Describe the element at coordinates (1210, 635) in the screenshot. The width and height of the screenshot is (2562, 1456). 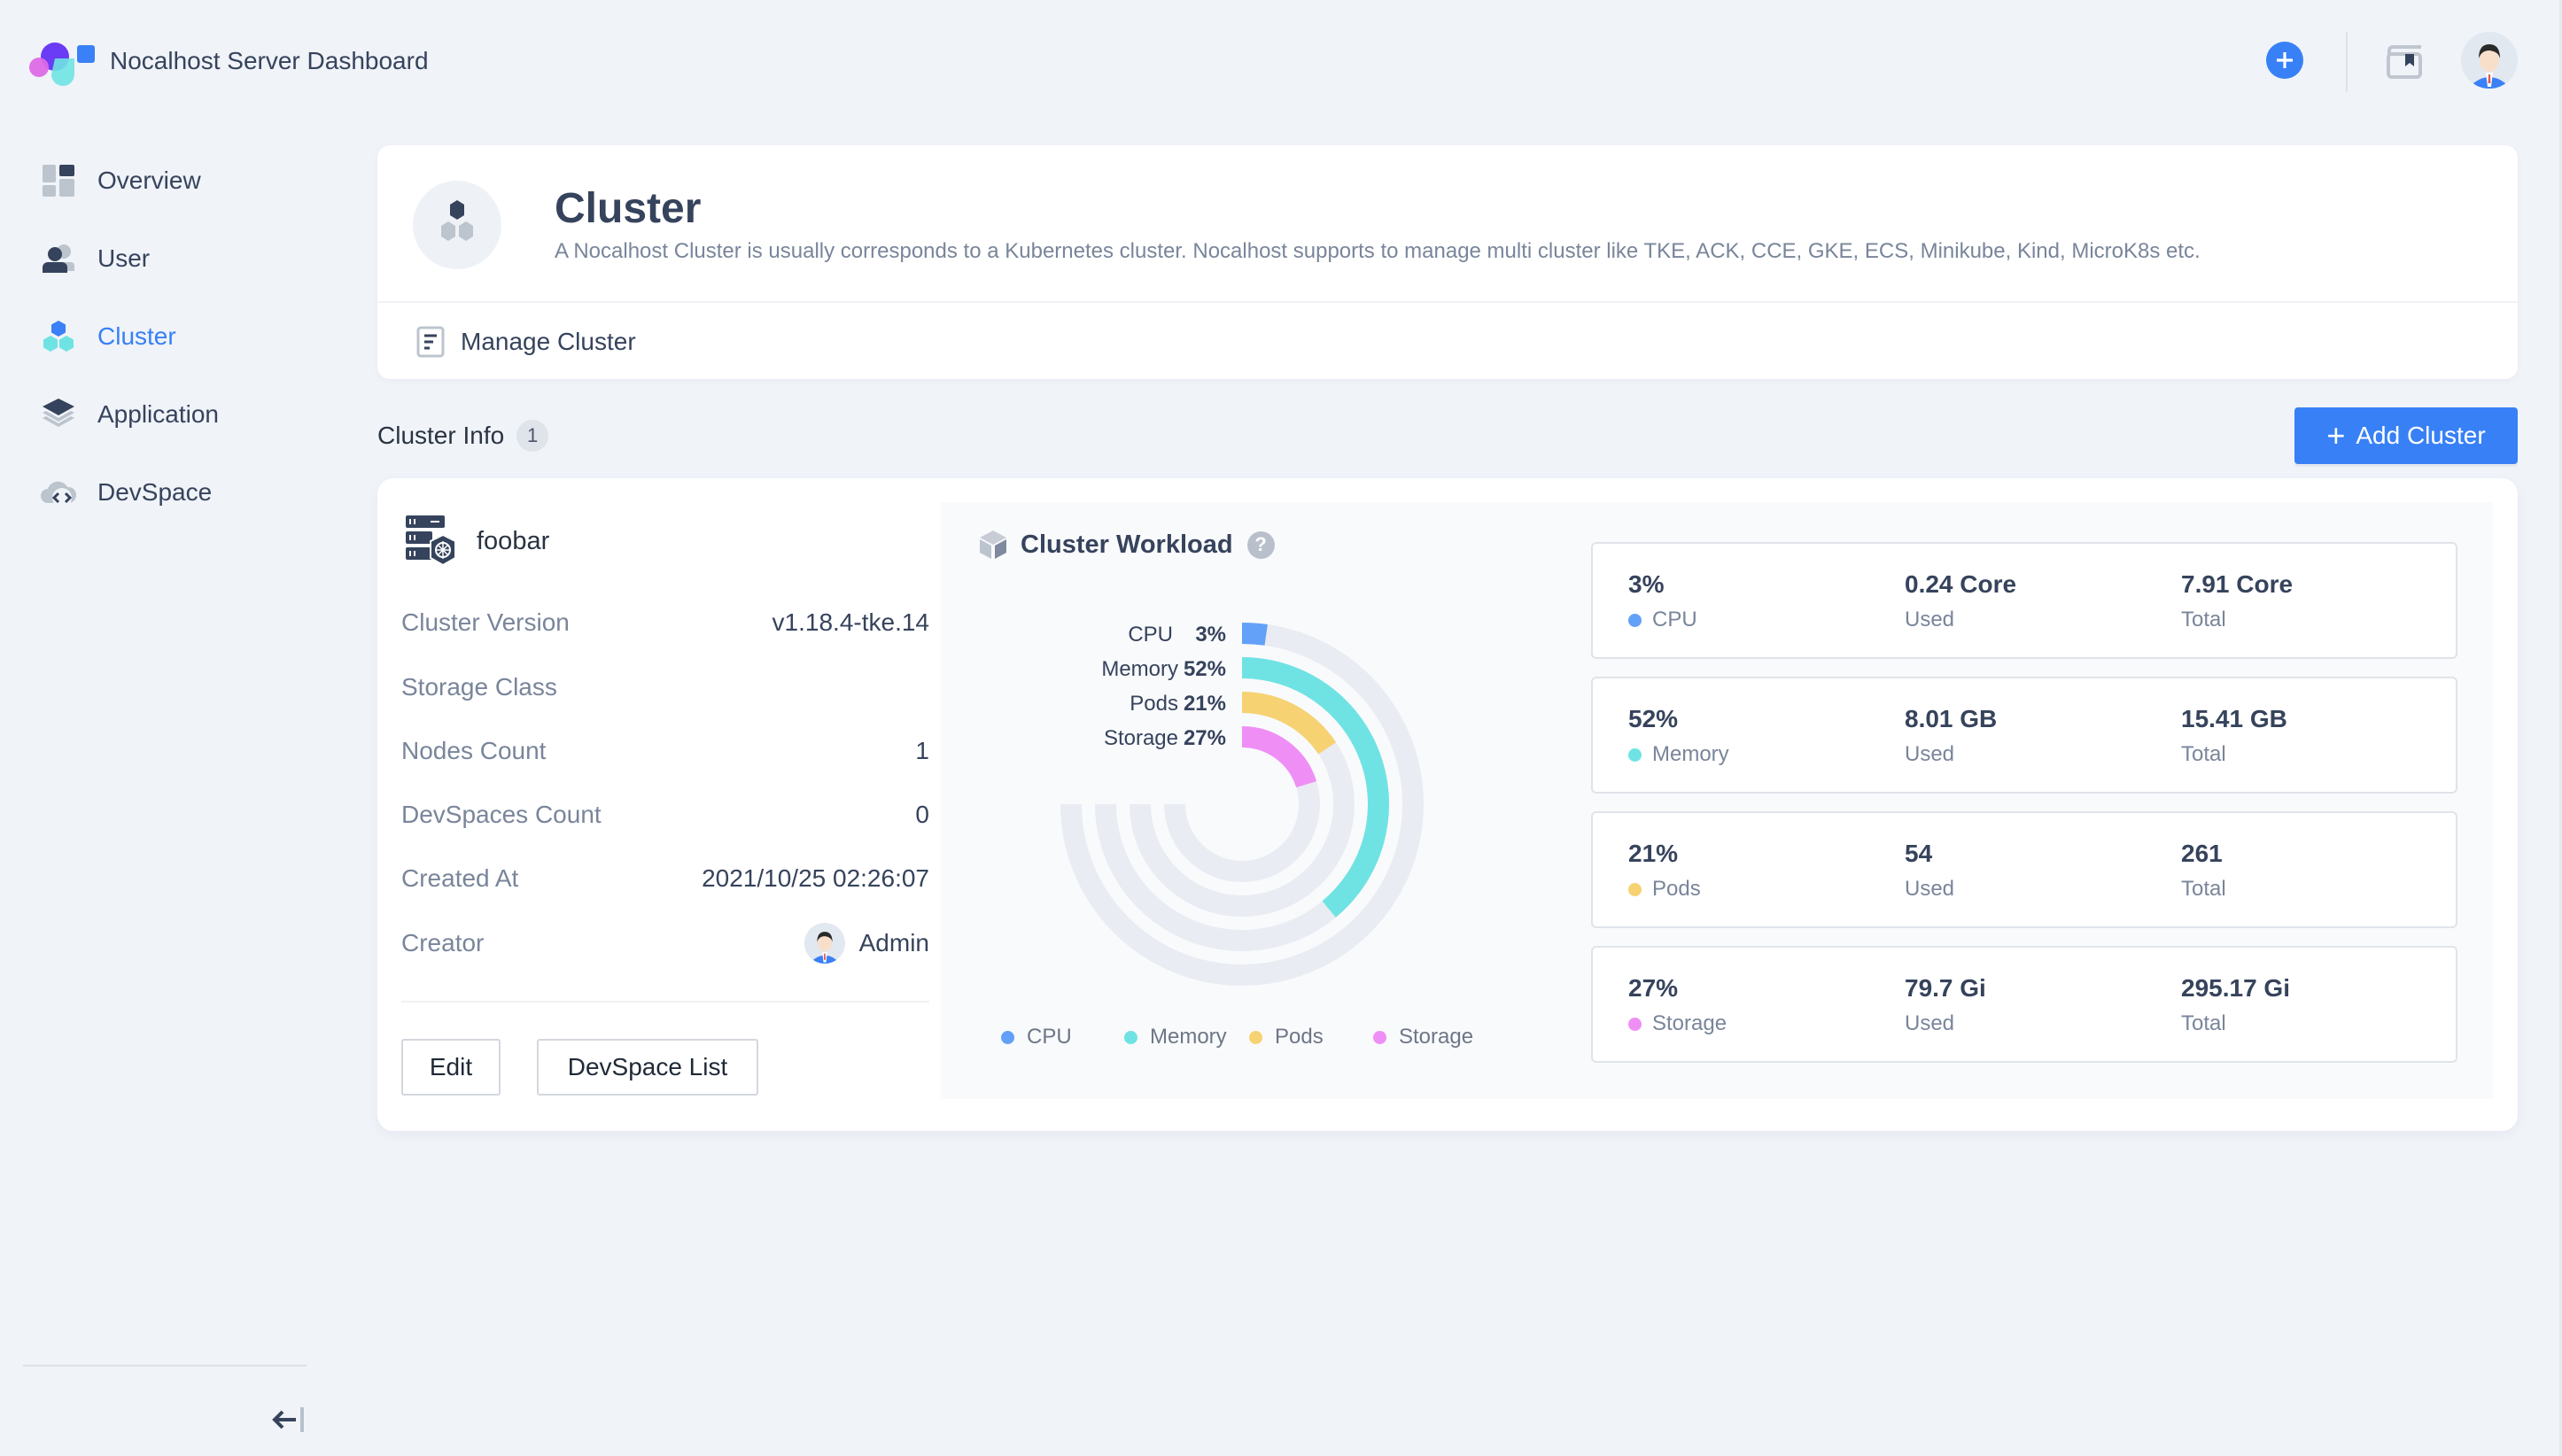
I see `radial-value-label: 3%` at that location.